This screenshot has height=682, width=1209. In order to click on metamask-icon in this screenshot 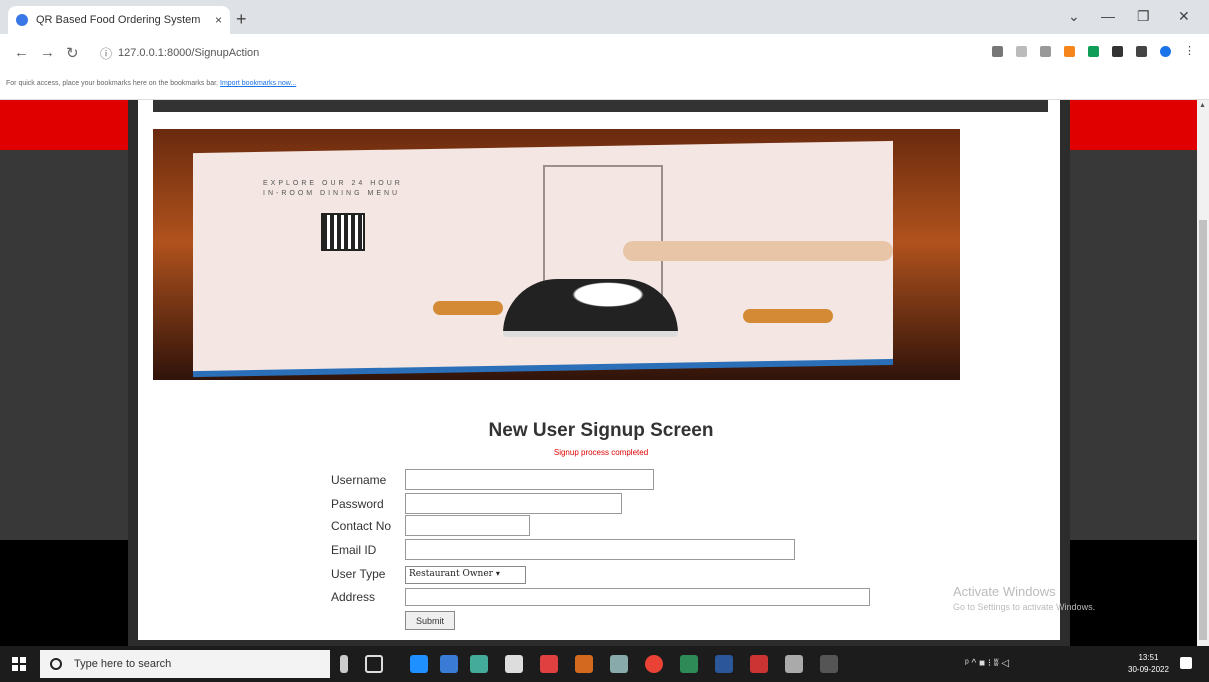, I will do `click(1069, 51)`.